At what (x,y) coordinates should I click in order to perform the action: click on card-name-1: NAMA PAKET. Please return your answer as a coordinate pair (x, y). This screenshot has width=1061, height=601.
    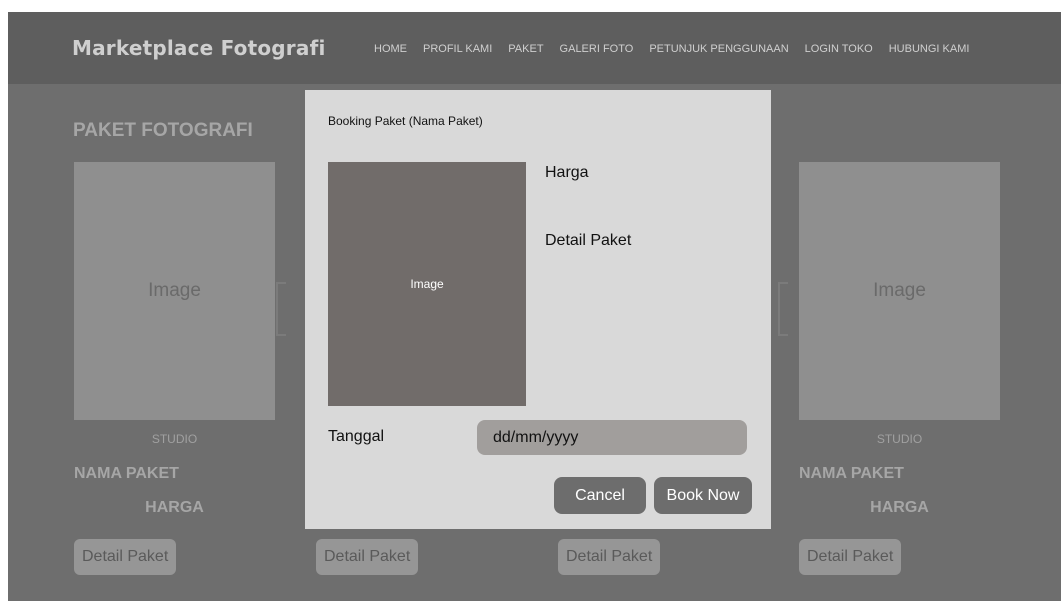
    Looking at the image, I should click on (126, 473).